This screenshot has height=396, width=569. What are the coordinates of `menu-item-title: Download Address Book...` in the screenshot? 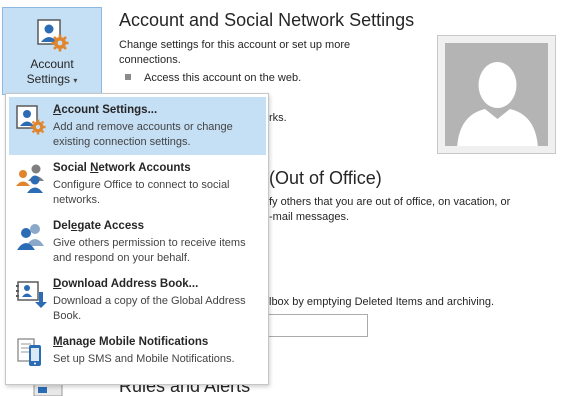 It's located at (126, 284).